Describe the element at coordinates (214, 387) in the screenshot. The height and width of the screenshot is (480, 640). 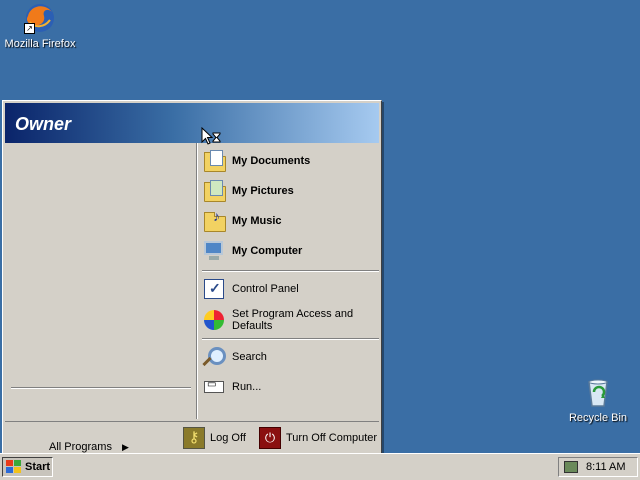
I see `run-icon` at that location.